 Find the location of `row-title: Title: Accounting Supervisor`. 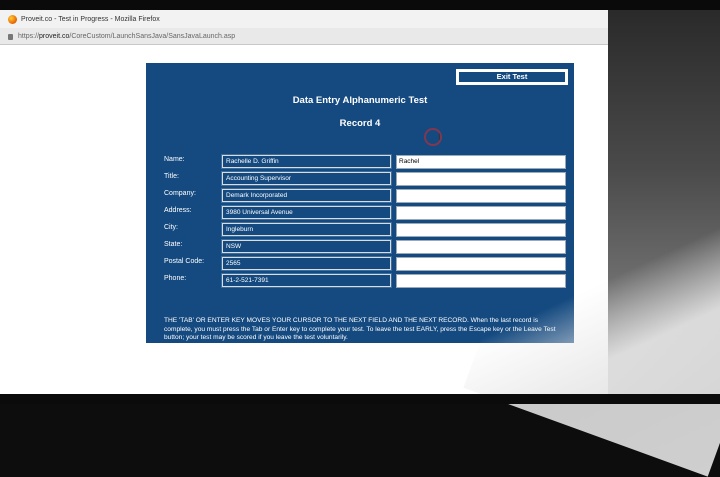

row-title: Title: Accounting Supervisor is located at coordinates (367, 179).